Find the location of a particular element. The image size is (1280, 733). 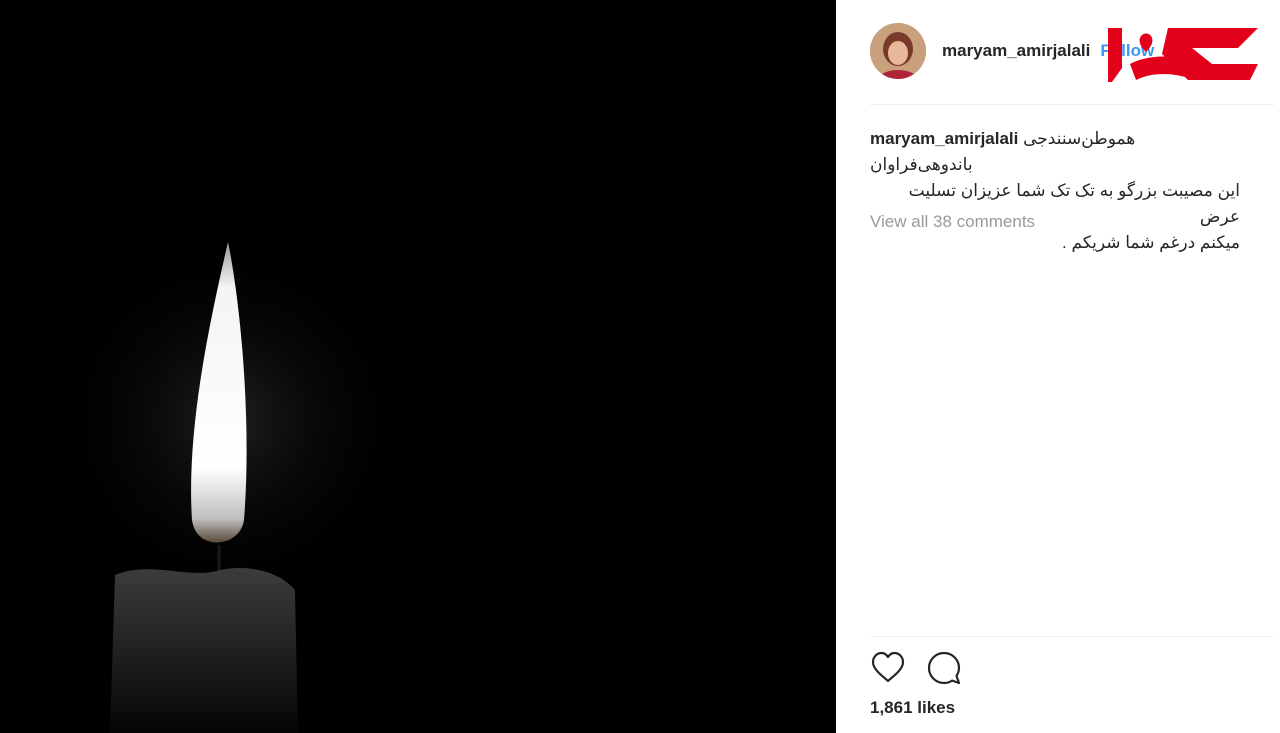

actions-divider is located at coordinates (1072, 636).